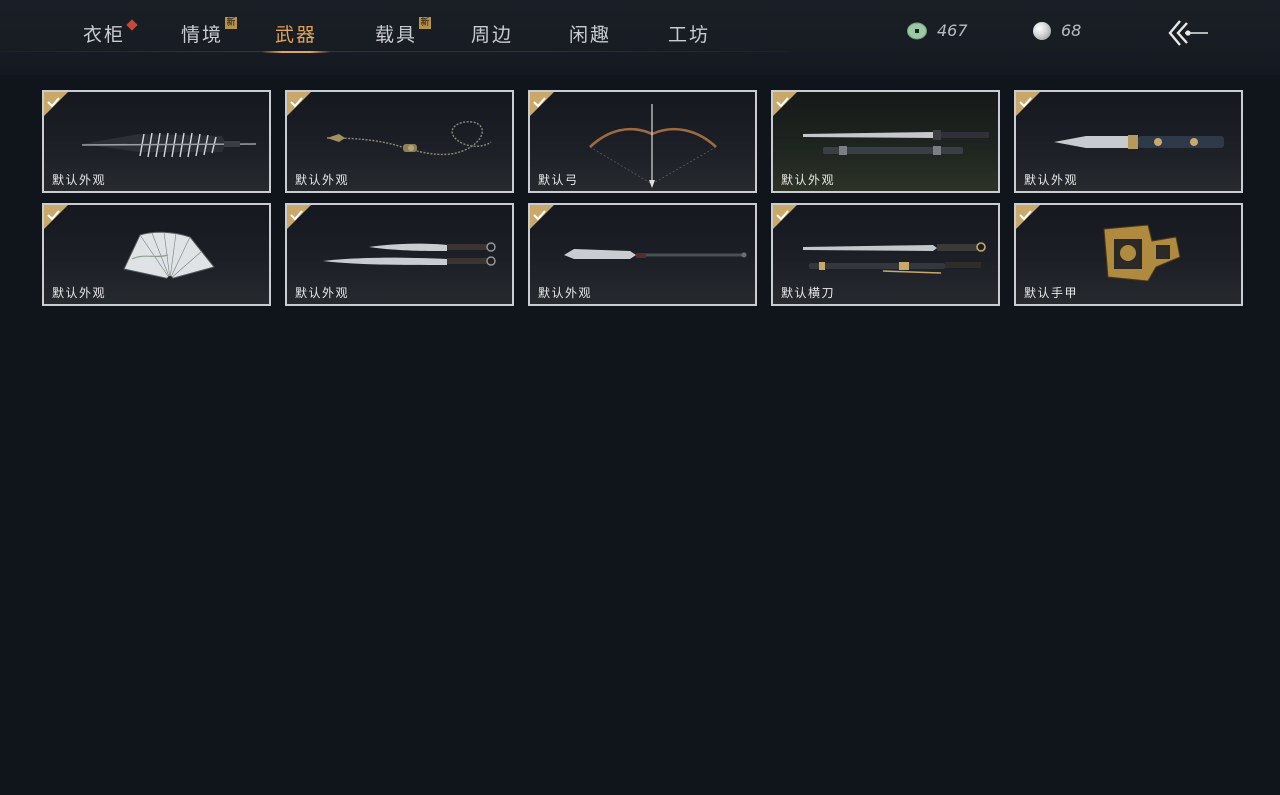 The image size is (1280, 795). What do you see at coordinates (1057, 30) in the screenshot?
I see `pearl-currency: 68` at bounding box center [1057, 30].